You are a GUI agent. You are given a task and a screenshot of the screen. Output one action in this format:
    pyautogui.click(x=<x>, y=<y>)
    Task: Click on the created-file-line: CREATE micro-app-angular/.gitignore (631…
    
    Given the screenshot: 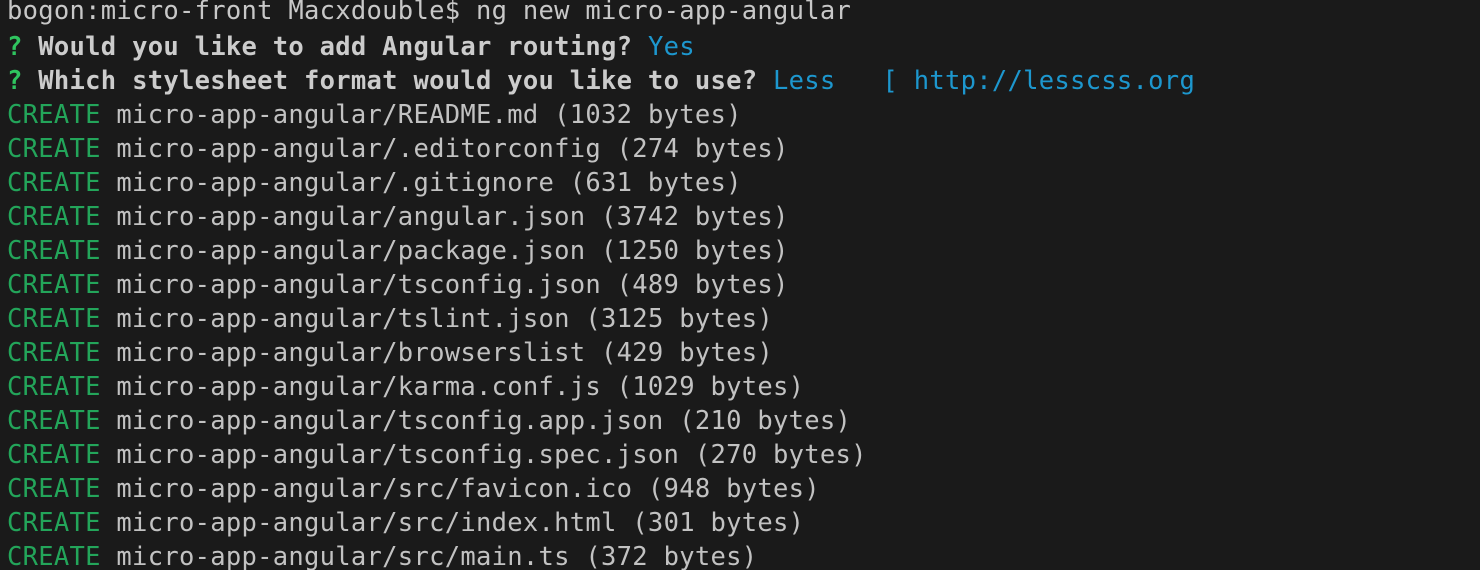 What is the action you would take?
    pyautogui.click(x=743, y=183)
    